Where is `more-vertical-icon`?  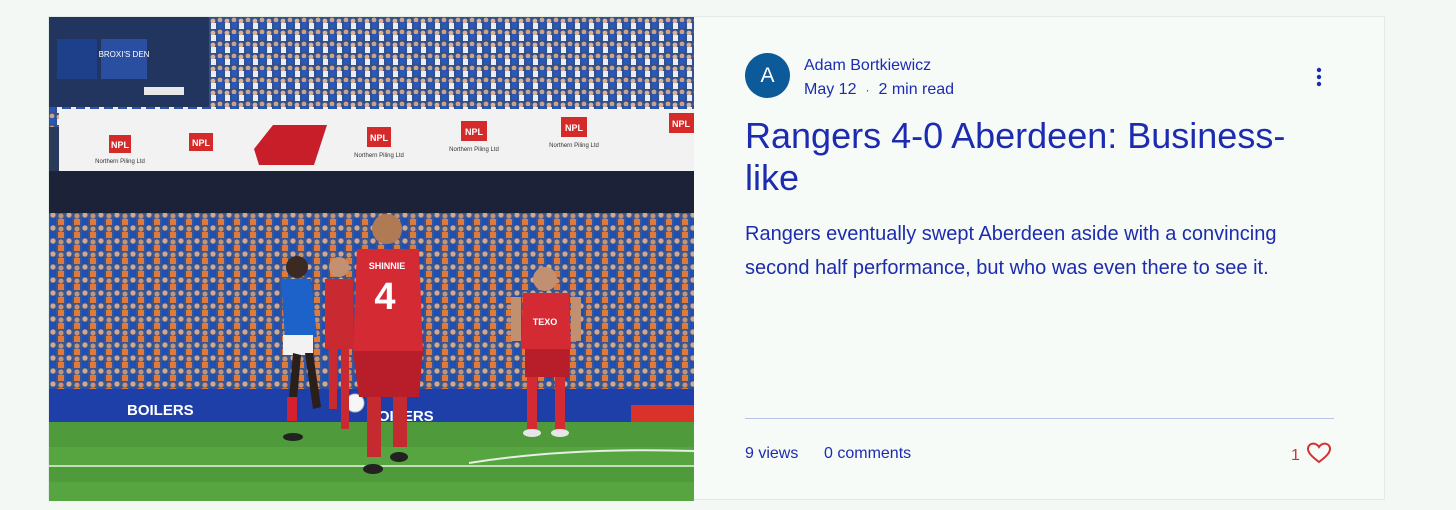 more-vertical-icon is located at coordinates (1319, 77).